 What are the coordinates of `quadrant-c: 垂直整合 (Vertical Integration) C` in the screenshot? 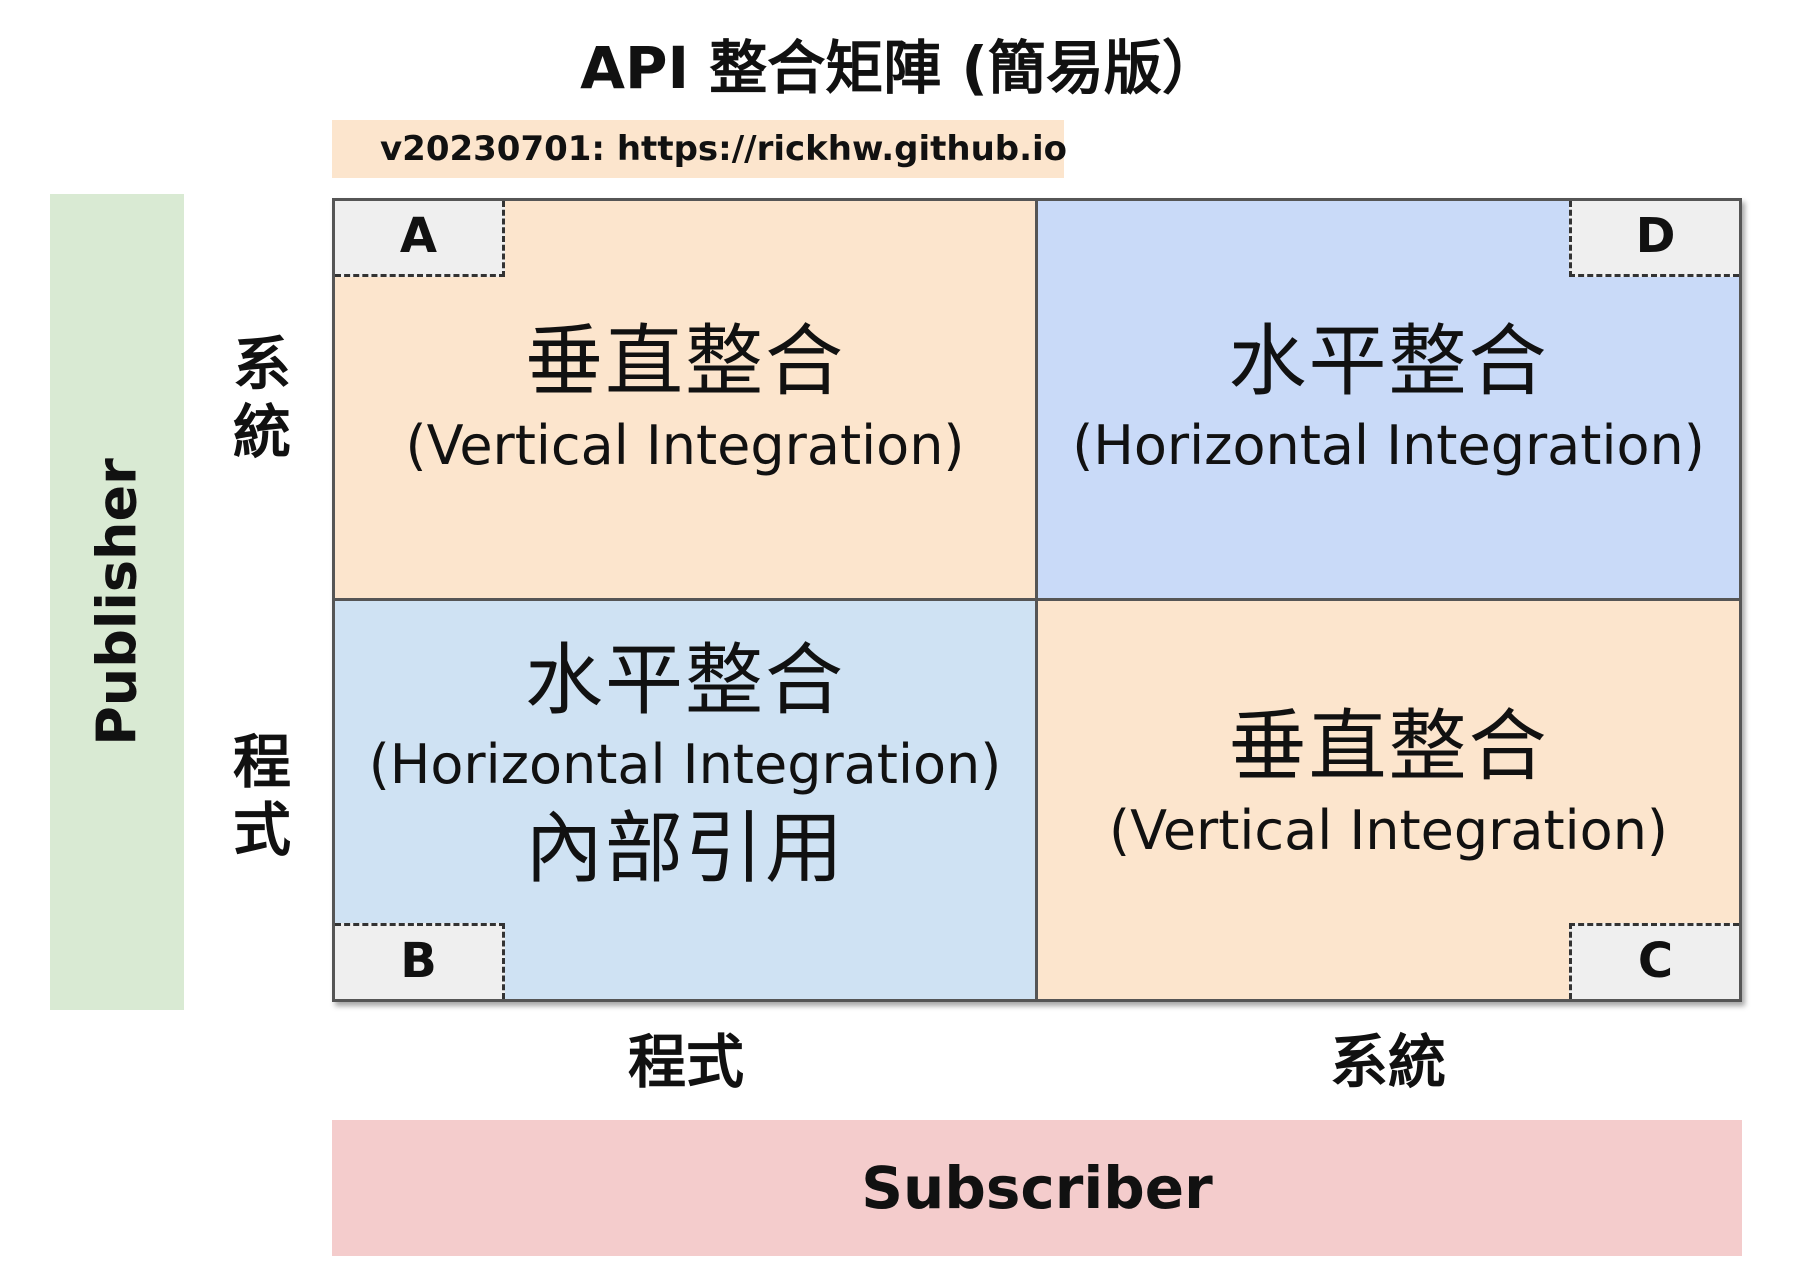 It's located at (1388, 800).